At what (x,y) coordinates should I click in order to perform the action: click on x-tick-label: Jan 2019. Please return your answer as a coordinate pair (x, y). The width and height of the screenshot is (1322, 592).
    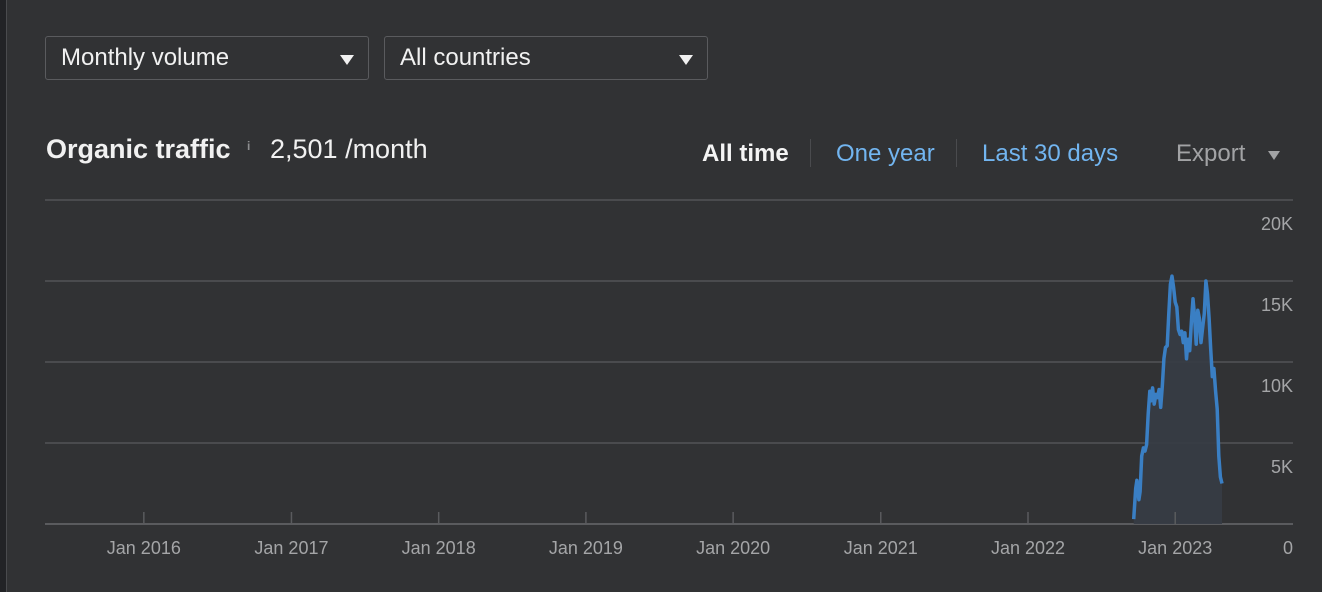
    Looking at the image, I should click on (586, 548).